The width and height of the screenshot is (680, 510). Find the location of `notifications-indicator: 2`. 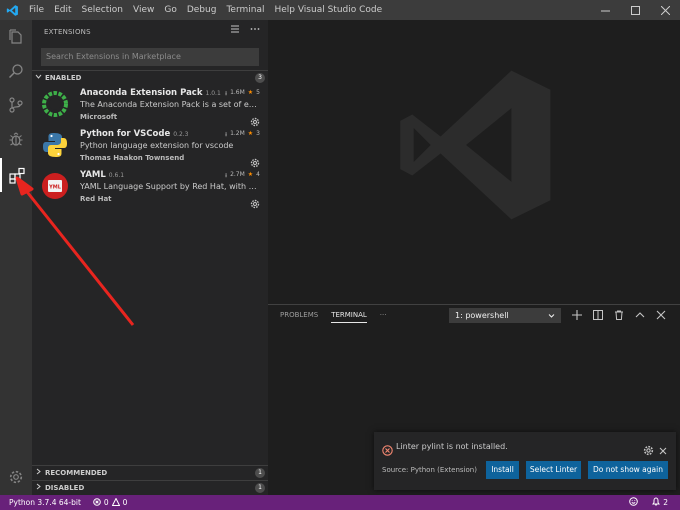

notifications-indicator: 2 is located at coordinates (660, 502).